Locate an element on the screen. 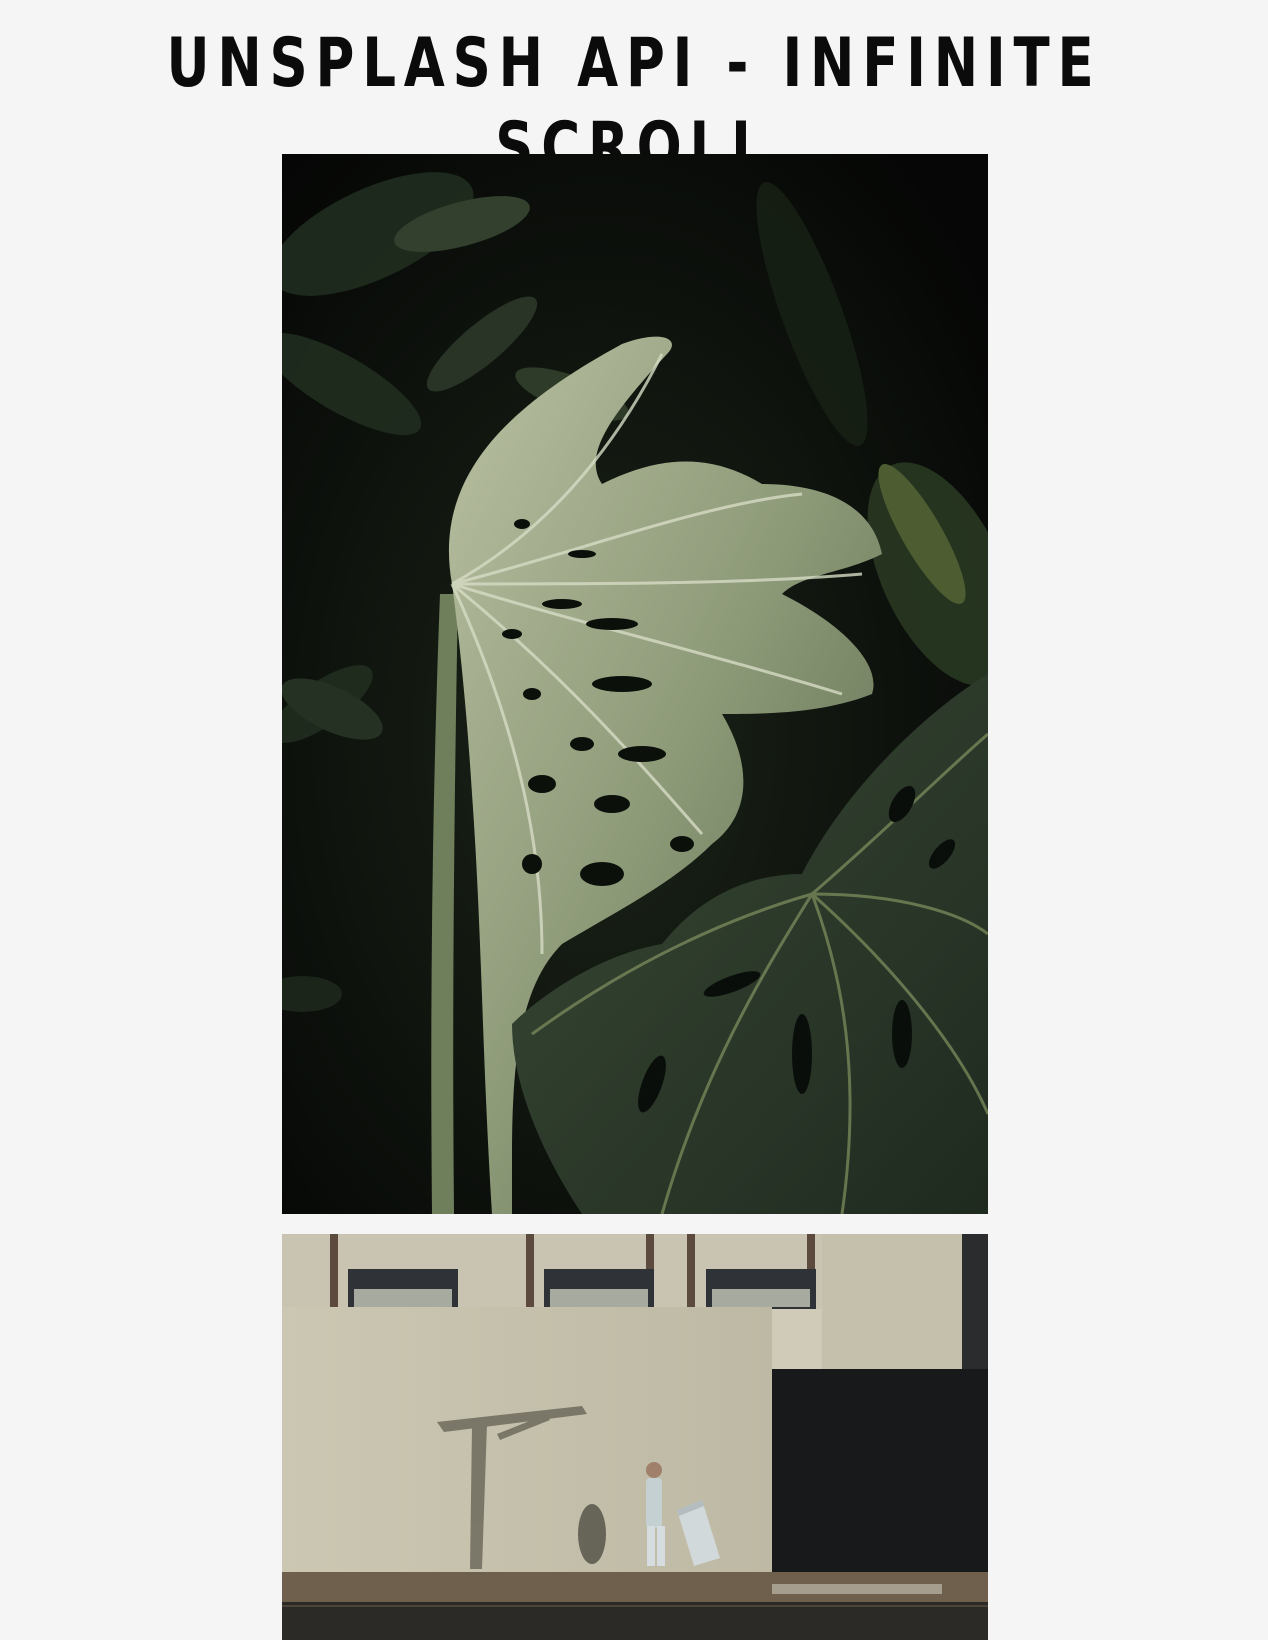  gallery-photo-man-walking-by-wall is located at coordinates (635, 1437).